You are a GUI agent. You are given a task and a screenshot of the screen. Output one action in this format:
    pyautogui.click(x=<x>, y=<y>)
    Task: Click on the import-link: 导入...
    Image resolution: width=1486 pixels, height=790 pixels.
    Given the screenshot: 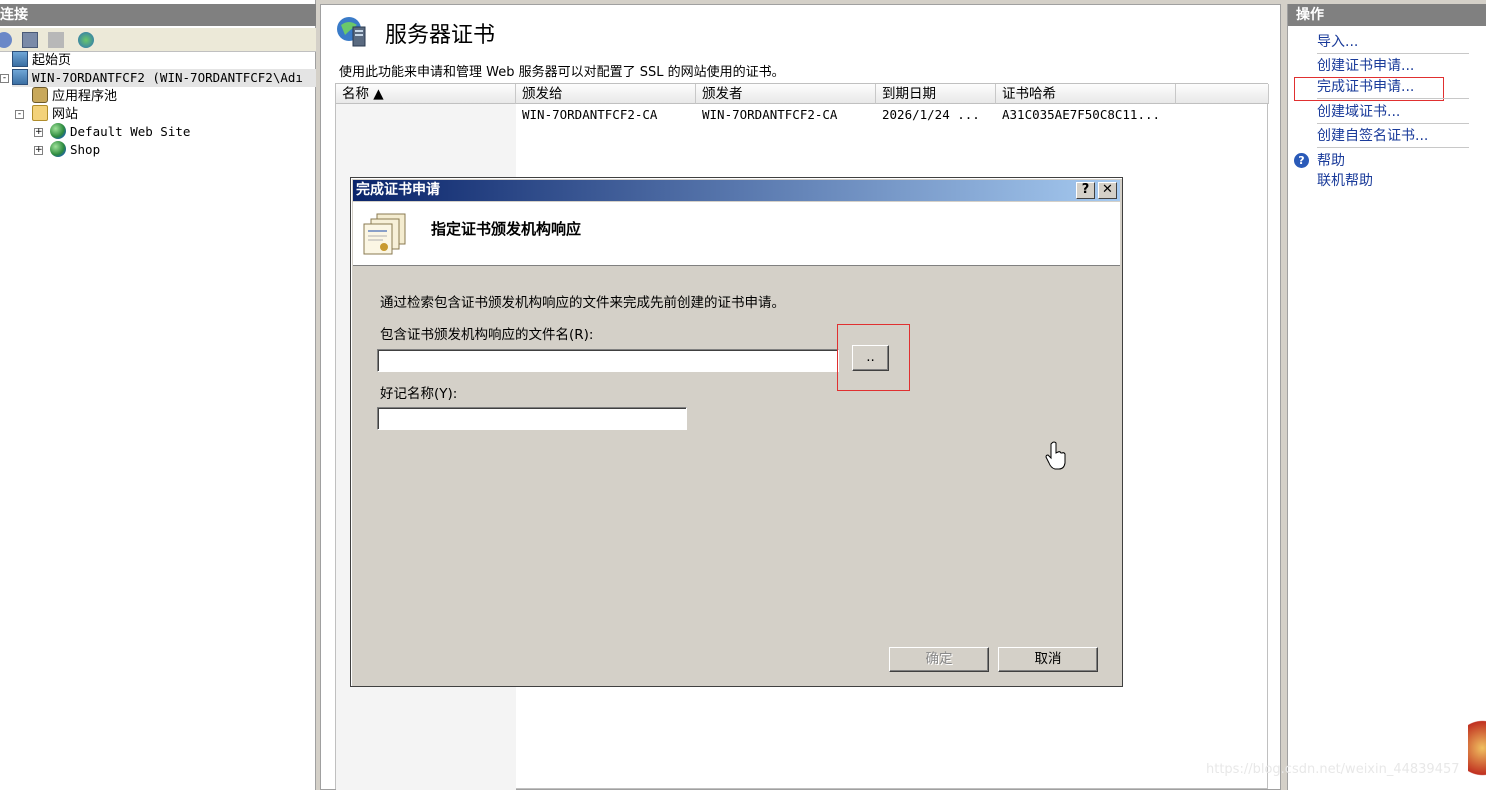 What is the action you would take?
    pyautogui.click(x=1337, y=42)
    